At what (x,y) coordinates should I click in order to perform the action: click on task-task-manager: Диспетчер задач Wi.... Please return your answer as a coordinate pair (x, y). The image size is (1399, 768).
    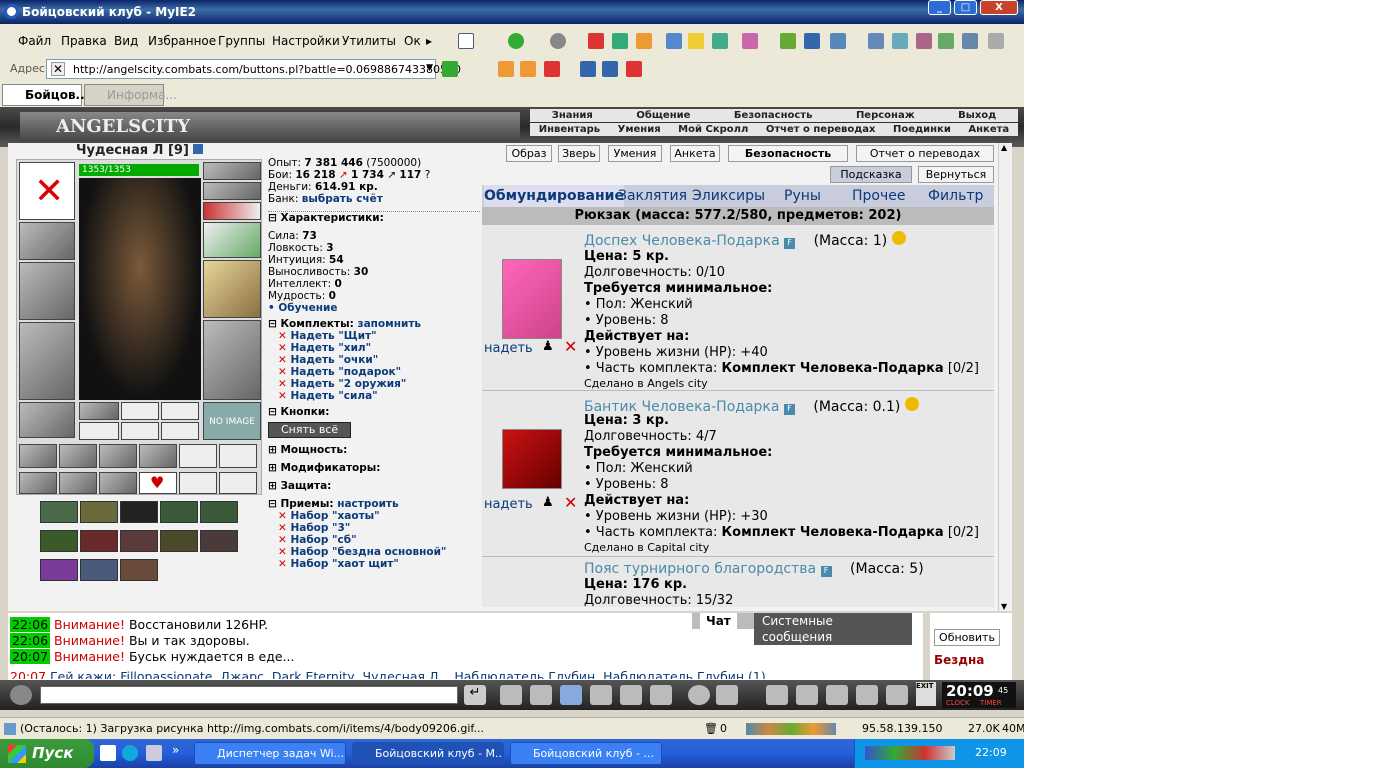
    Looking at the image, I should click on (270, 753).